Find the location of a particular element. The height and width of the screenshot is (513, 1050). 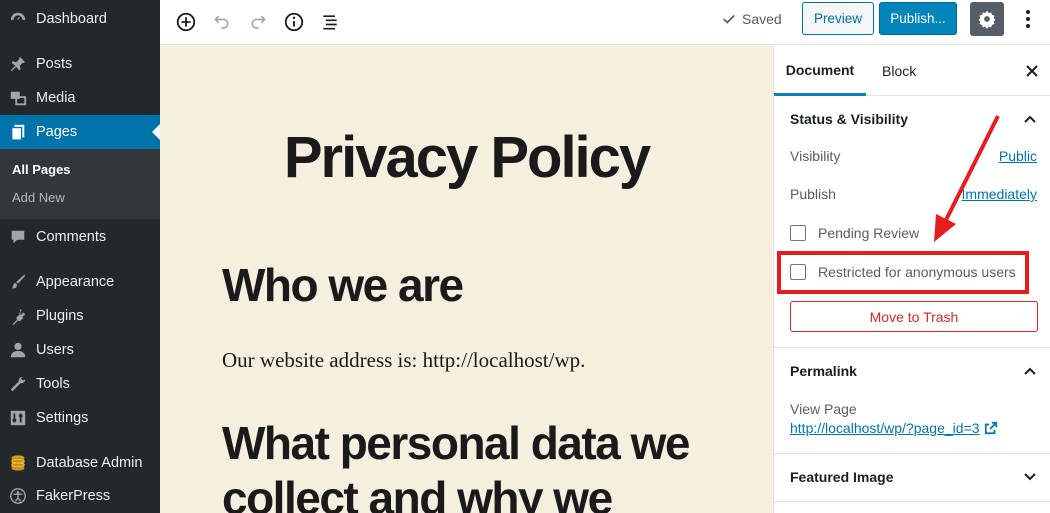

preview-button: Preview is located at coordinates (838, 18).